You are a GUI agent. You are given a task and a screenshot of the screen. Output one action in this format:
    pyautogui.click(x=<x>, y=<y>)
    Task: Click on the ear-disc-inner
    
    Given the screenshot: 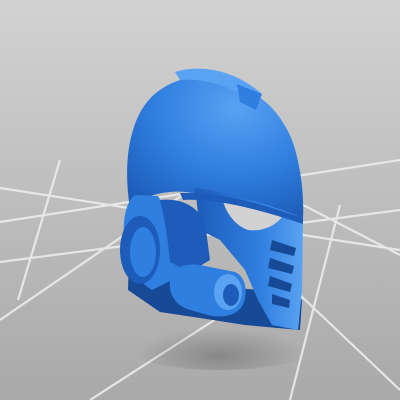 What is the action you would take?
    pyautogui.click(x=143, y=252)
    